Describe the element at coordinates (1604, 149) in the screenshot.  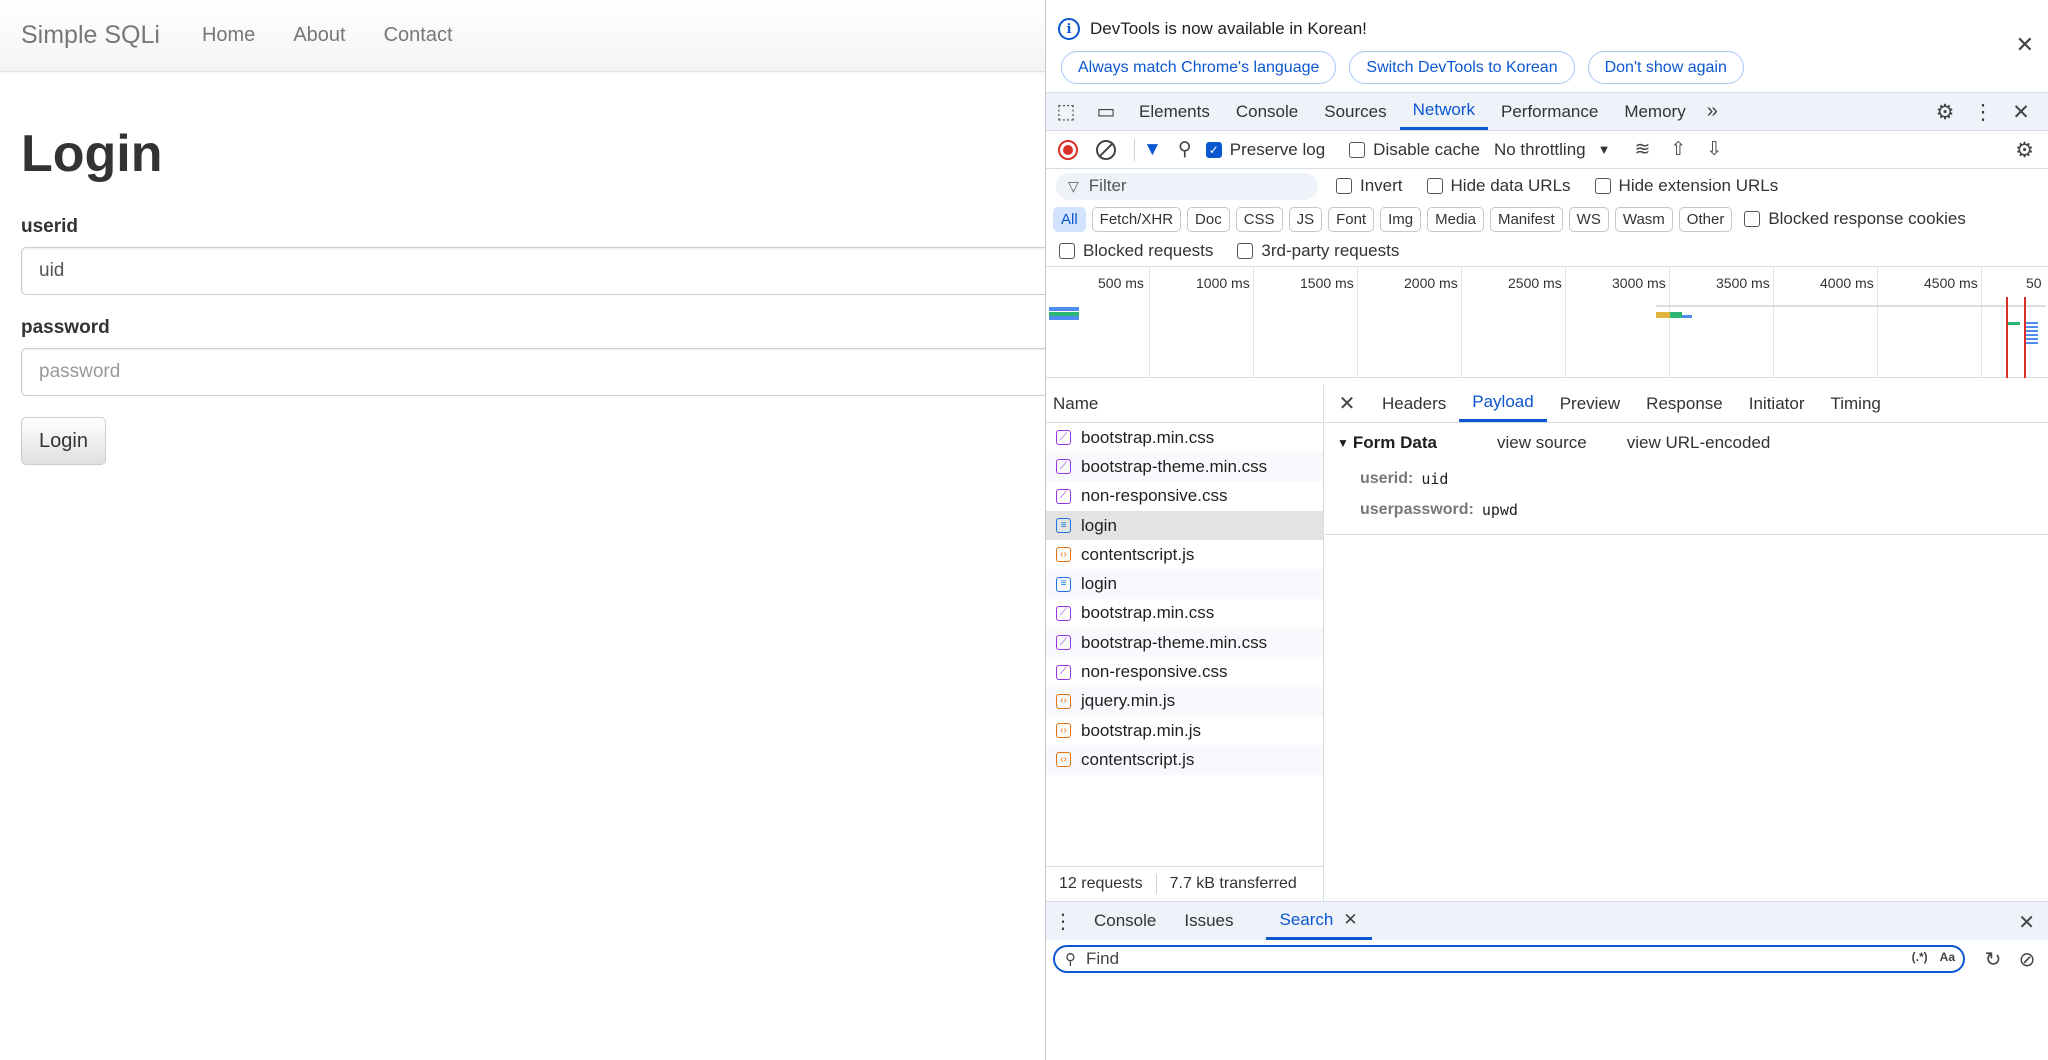
I see `chevron-down-icon: ▼` at that location.